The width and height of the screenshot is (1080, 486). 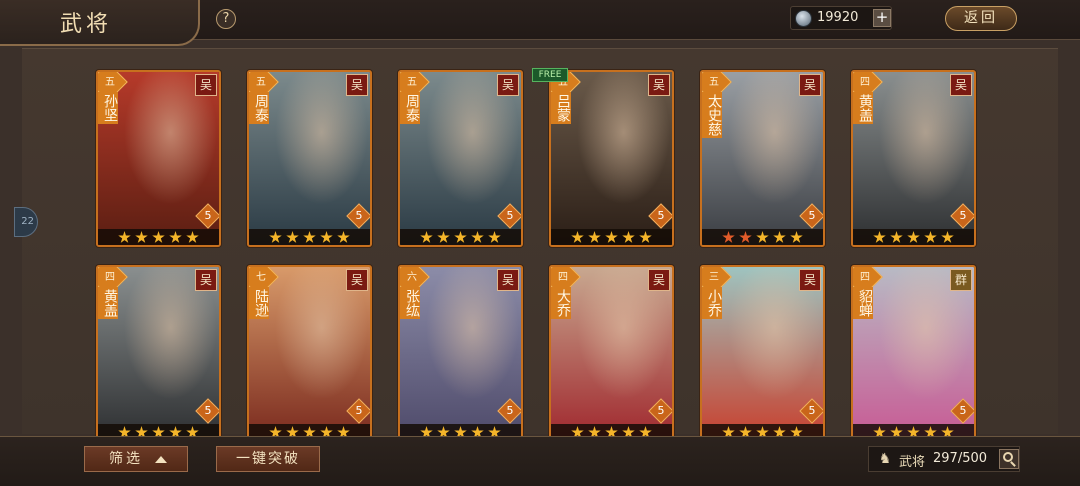 I want to click on general-card: 七陆逊 吴 5, so click(x=309, y=353).